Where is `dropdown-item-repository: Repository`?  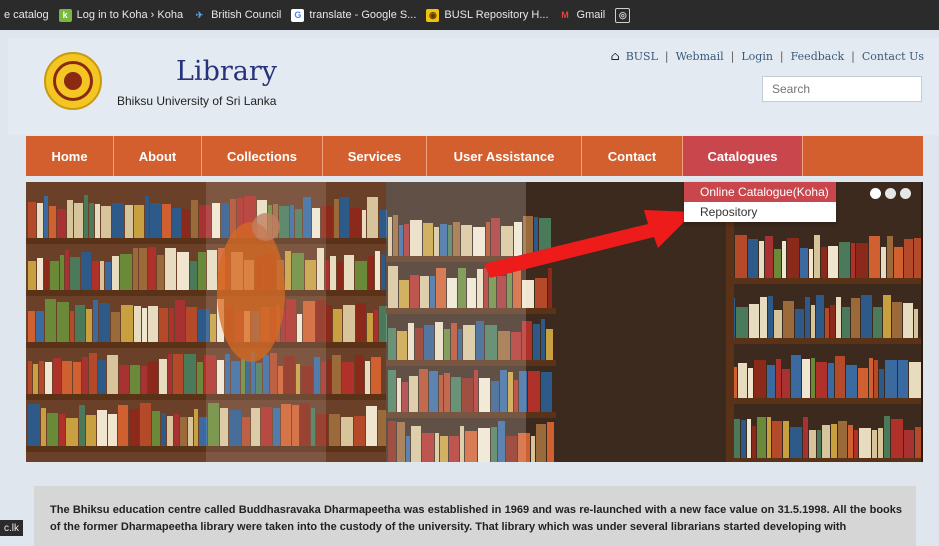 dropdown-item-repository: Repository is located at coordinates (760, 212).